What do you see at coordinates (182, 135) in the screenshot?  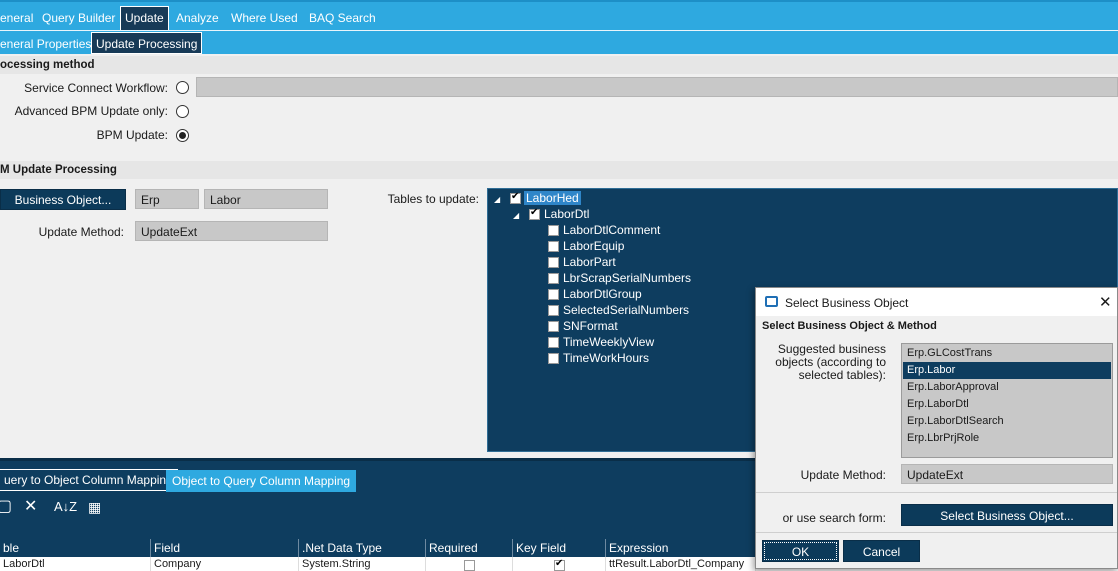 I see `bpm-update-radio` at bounding box center [182, 135].